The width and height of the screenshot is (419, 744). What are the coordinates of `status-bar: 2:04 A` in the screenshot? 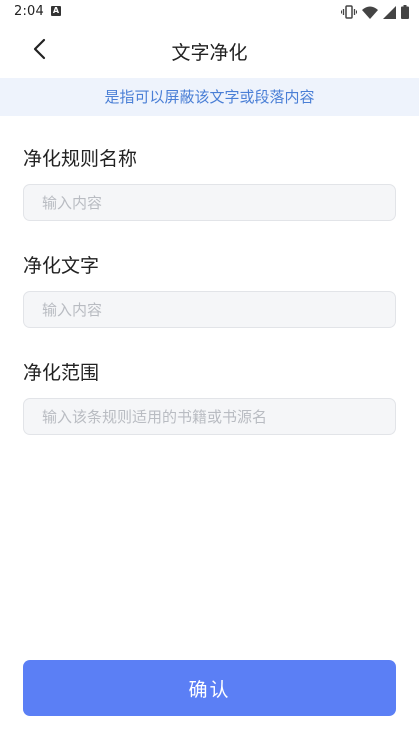 It's located at (209, 12).